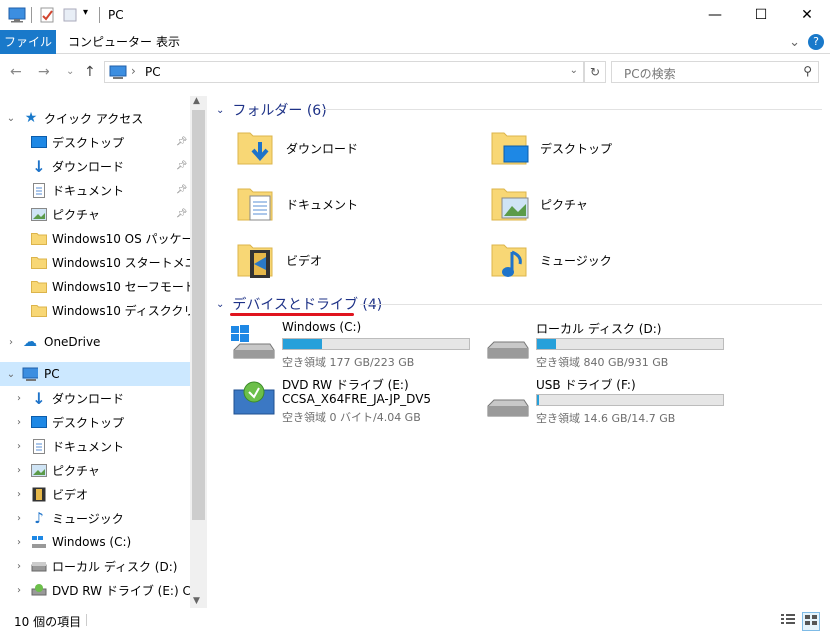 The width and height of the screenshot is (830, 631). Describe the element at coordinates (95, 310) in the screenshot. I see `nav-item-folder: Windows10 ディスククリーンア` at that location.